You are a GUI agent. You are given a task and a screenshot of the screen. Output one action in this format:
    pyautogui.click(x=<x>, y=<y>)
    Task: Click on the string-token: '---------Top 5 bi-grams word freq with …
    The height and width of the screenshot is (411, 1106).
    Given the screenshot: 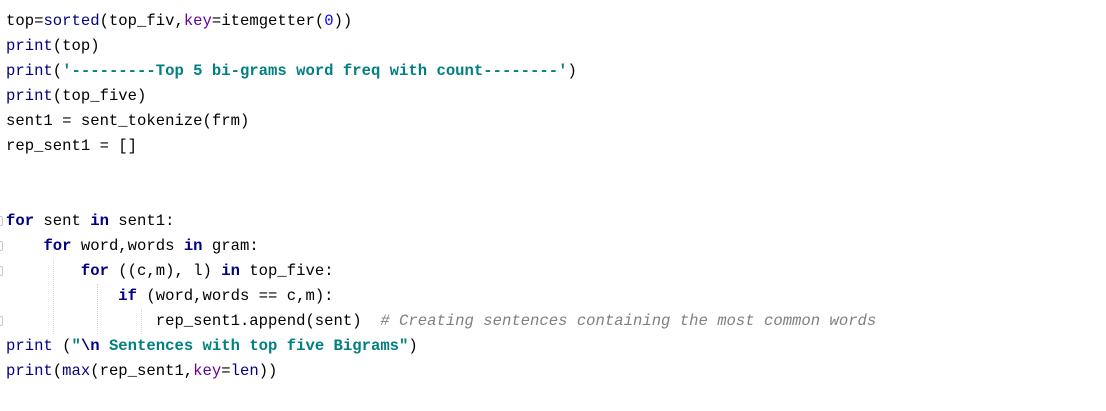 What is the action you would take?
    pyautogui.click(x=315, y=71)
    